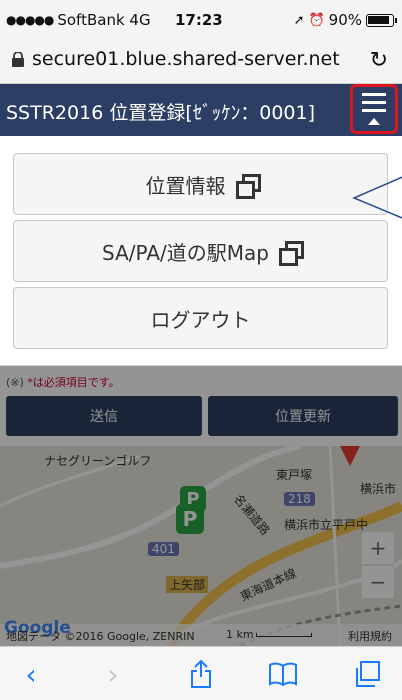  Describe the element at coordinates (374, 94) in the screenshot. I see `hamburger-icon` at that location.